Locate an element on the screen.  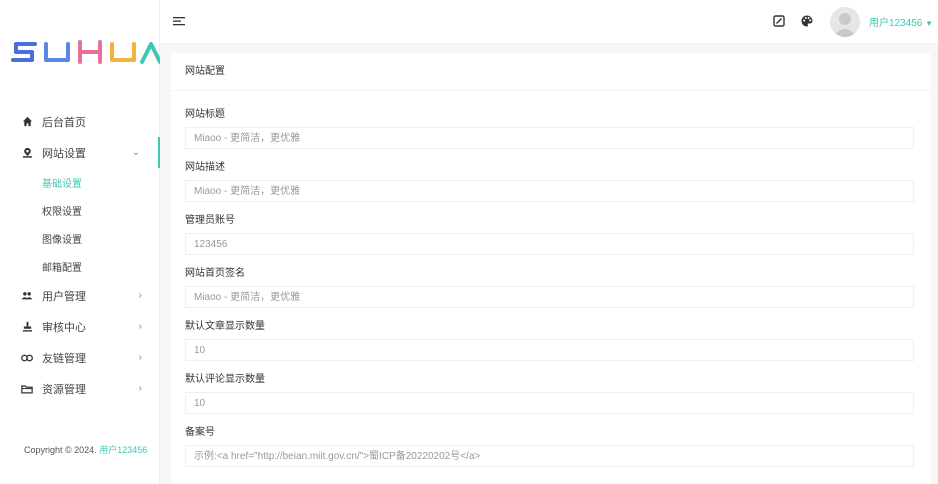
site-title-input is located at coordinates (549, 138).